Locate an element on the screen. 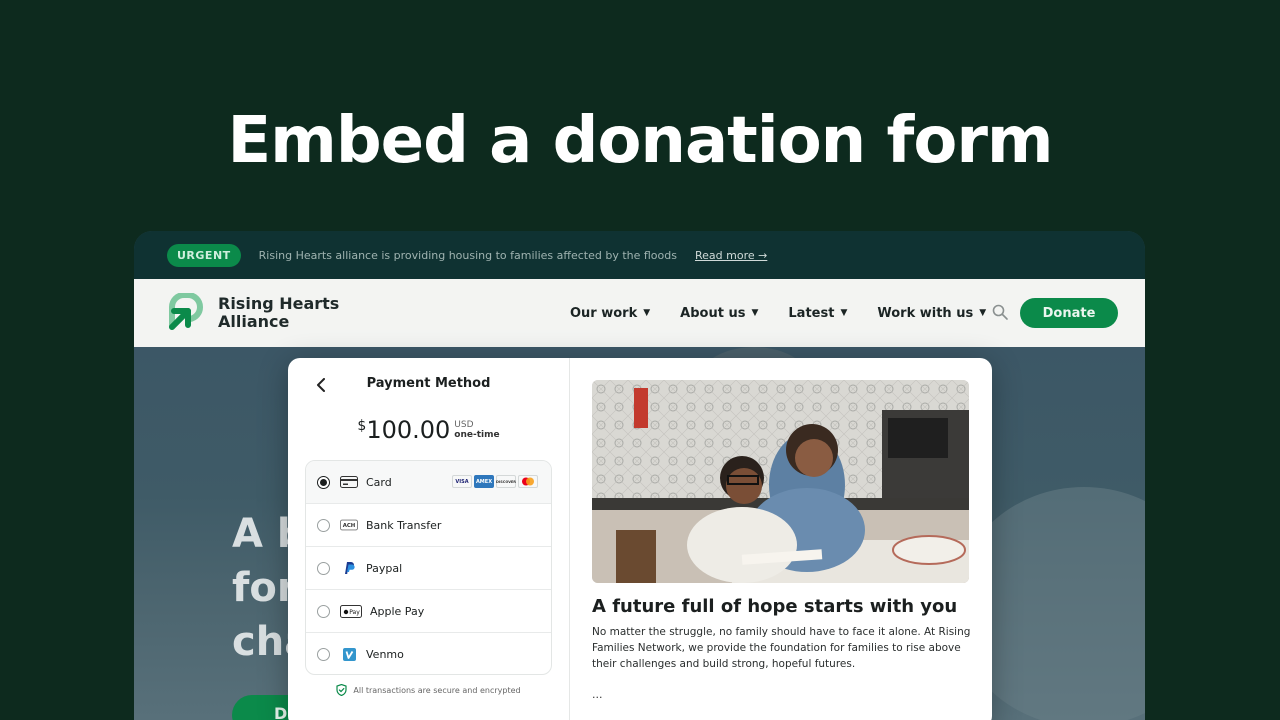 This screenshot has width=1280, height=720. payment-option-label: Paypal is located at coordinates (384, 568).